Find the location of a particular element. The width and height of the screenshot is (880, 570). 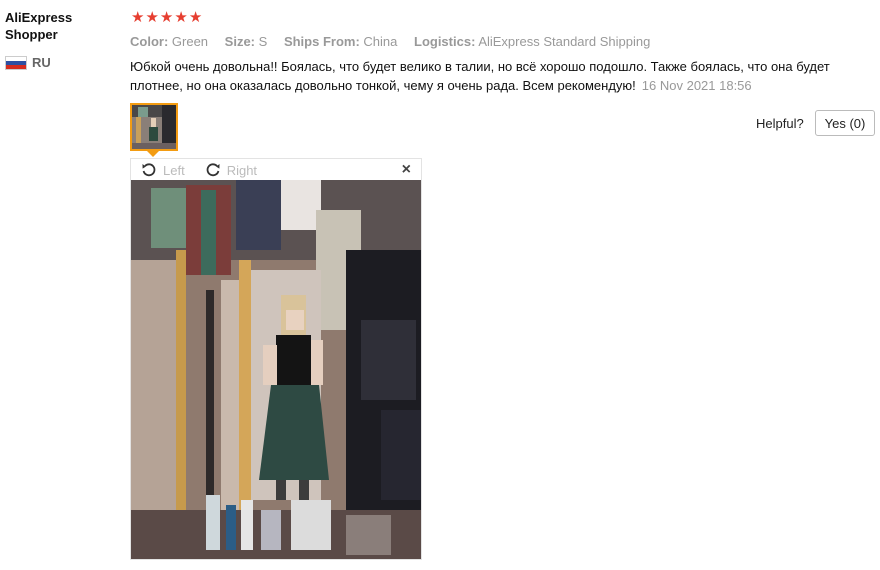

country-code: RU is located at coordinates (41, 62).